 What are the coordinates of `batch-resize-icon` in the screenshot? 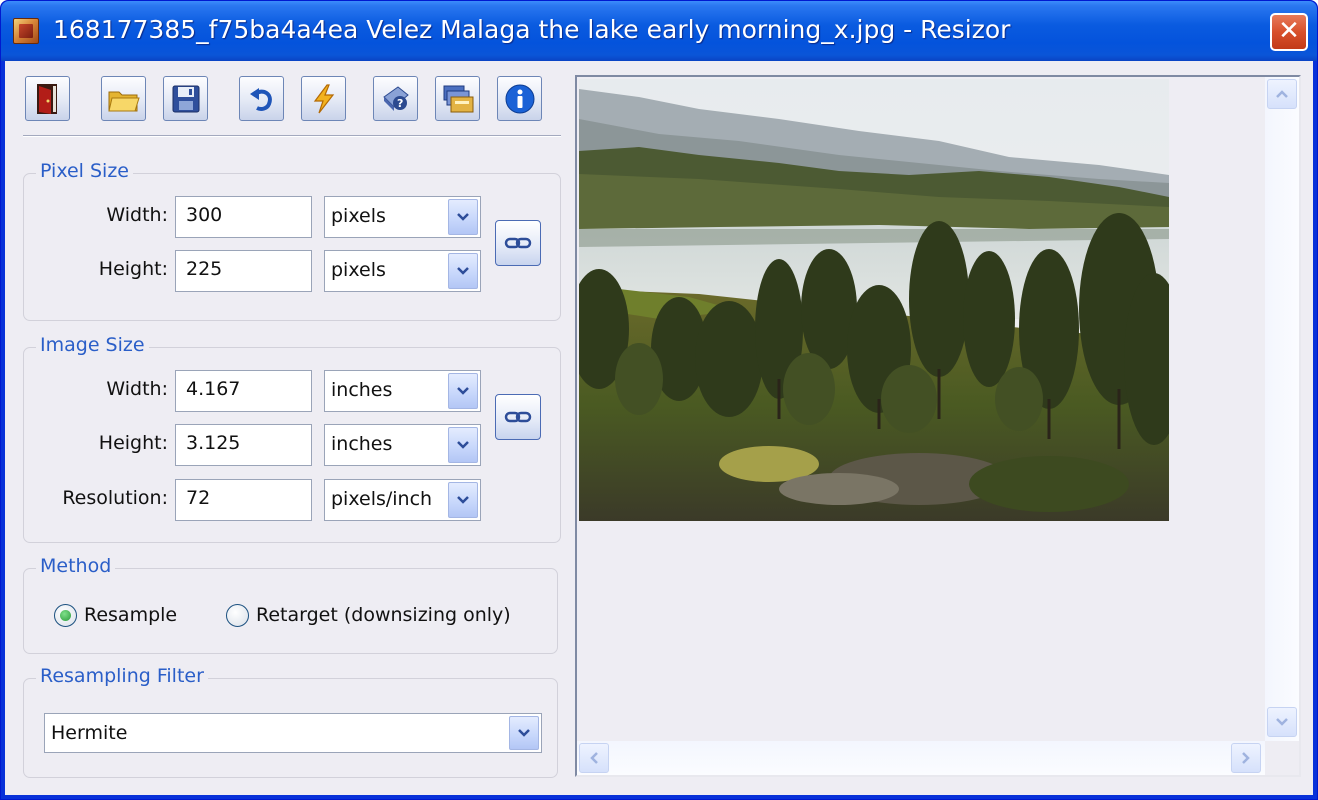 It's located at (458, 98).